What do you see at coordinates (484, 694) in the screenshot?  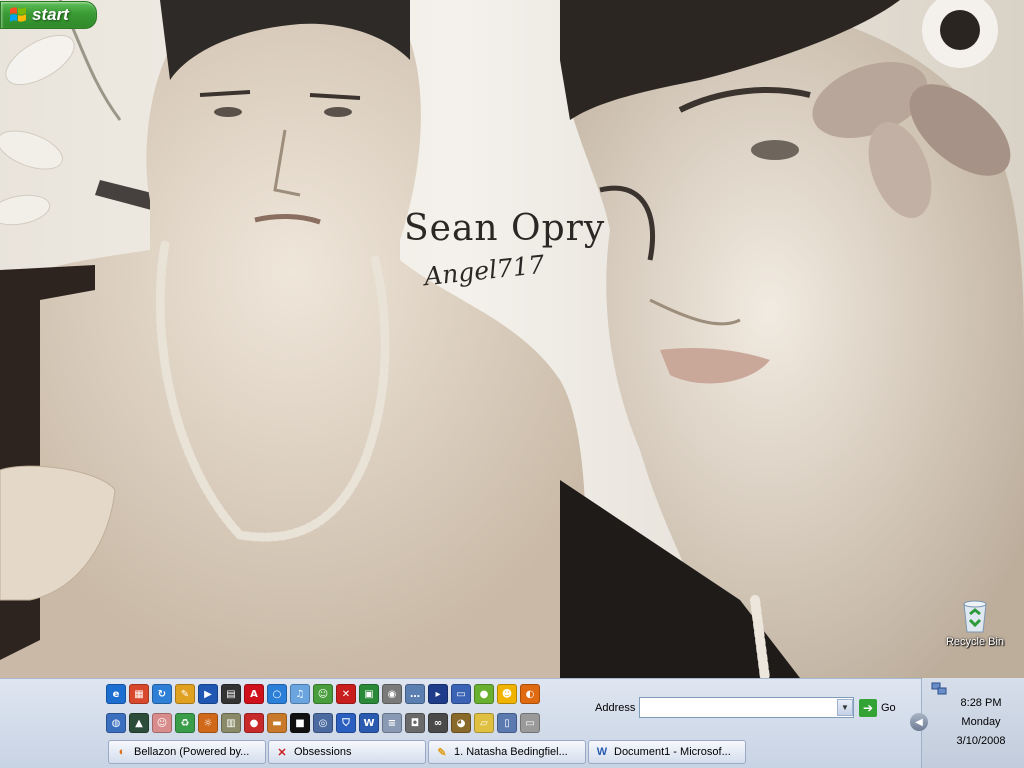 I see `green-app-icon: ●` at bounding box center [484, 694].